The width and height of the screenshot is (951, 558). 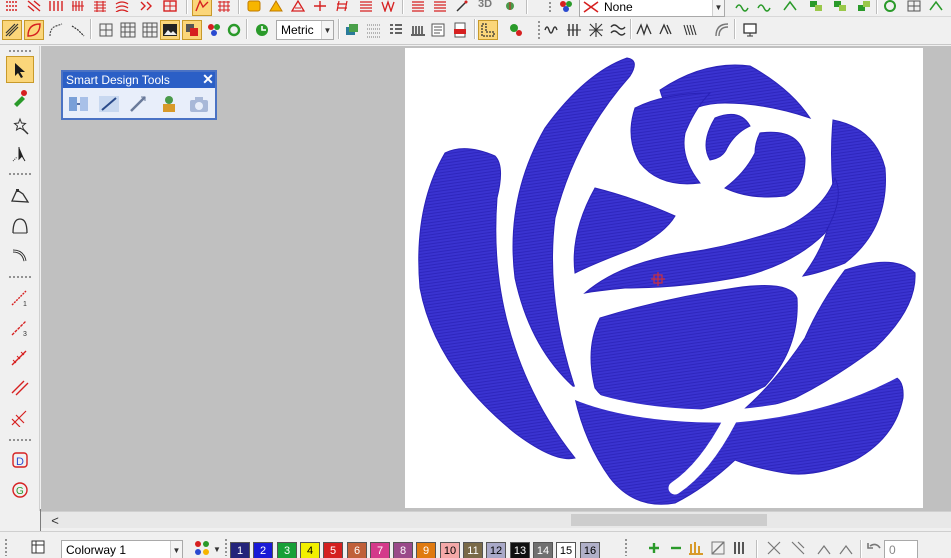 I want to click on color-swatch-2: 2, so click(x=263, y=550).